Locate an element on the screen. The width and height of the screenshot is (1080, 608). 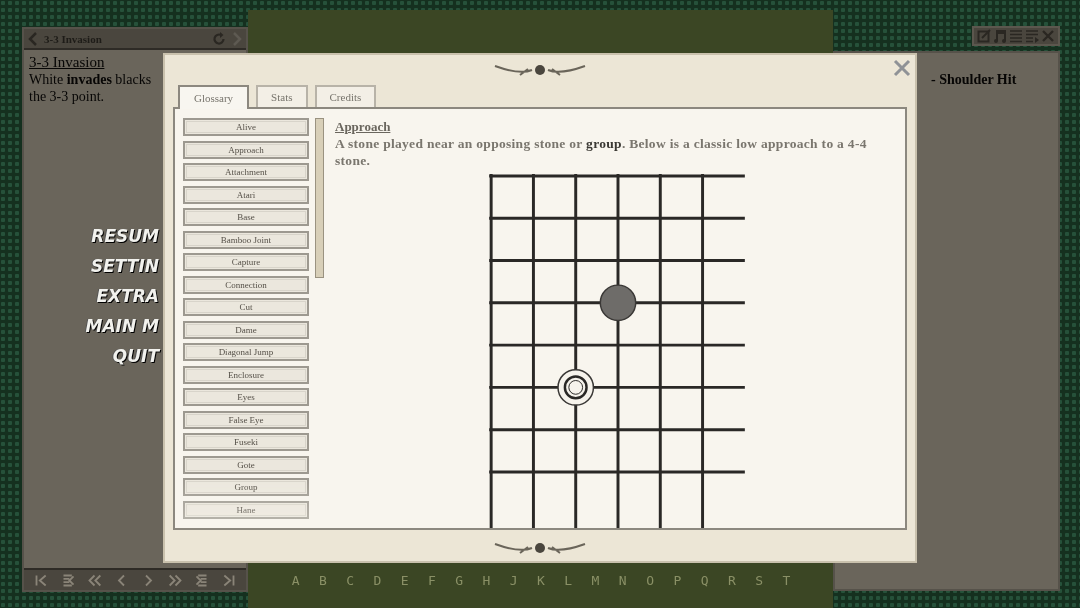
column-label: O is located at coordinates (650, 580).